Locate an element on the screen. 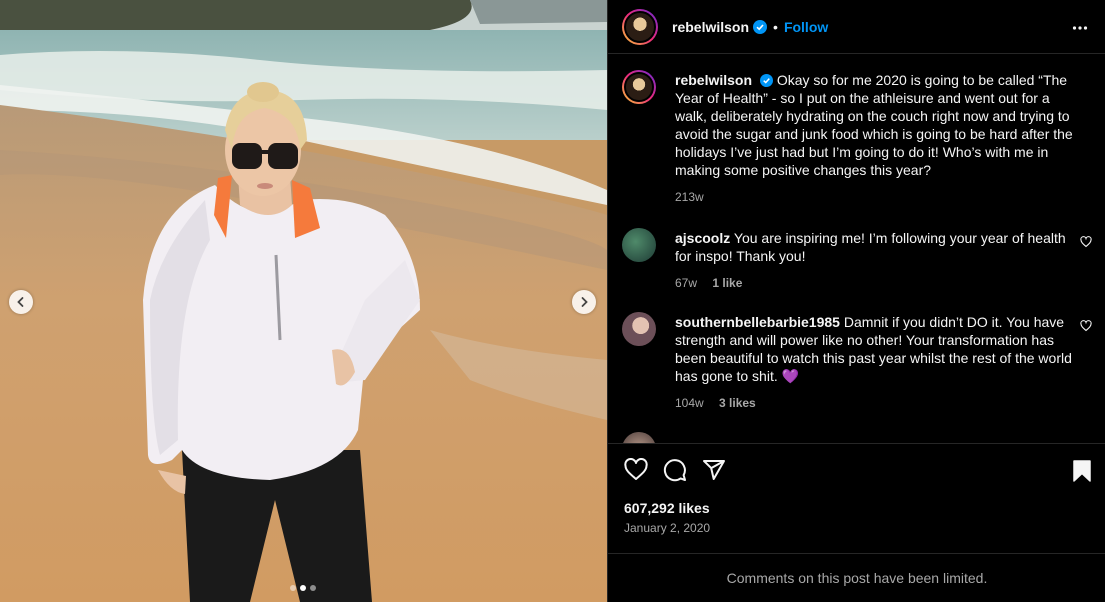 The height and width of the screenshot is (602, 1105). post-date: January 2, 2020 is located at coordinates (667, 528).